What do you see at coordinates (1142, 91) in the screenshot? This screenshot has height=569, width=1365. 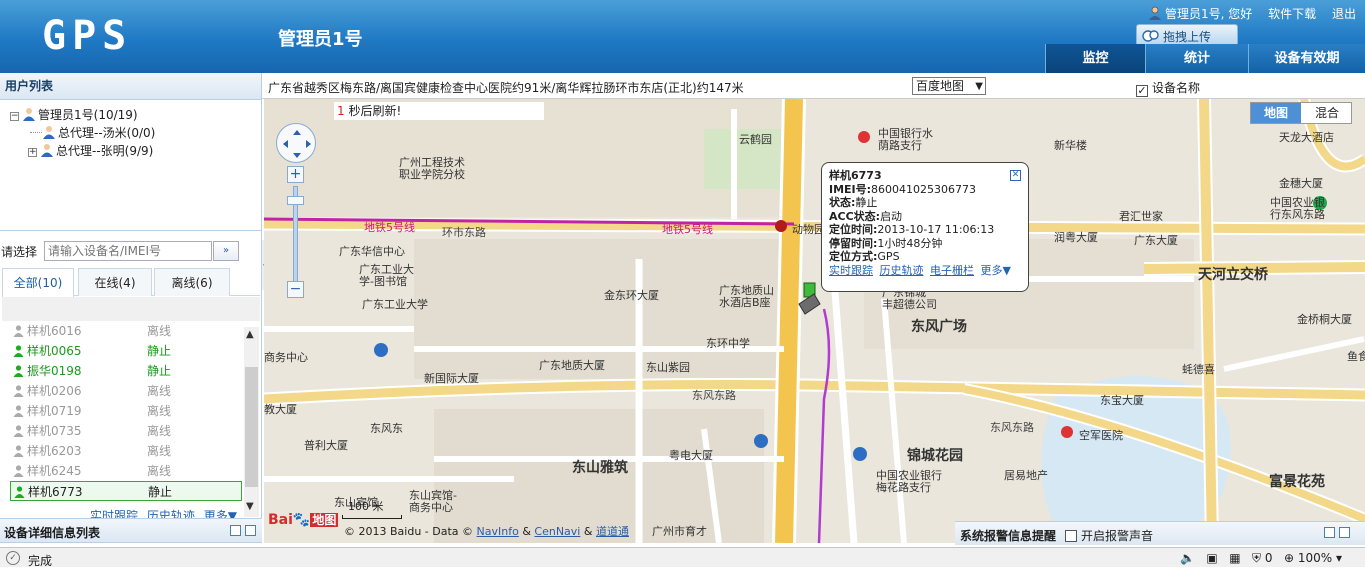 I see `device-name-checkbox: ✓` at bounding box center [1142, 91].